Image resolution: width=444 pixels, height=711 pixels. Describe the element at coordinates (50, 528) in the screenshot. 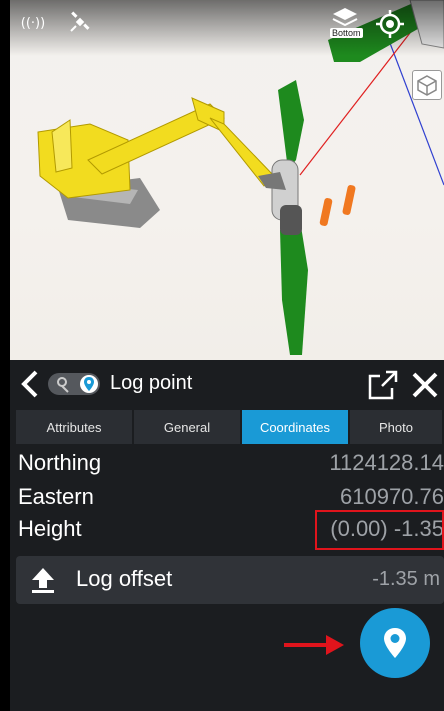

I see `coordinate-label: Height` at that location.